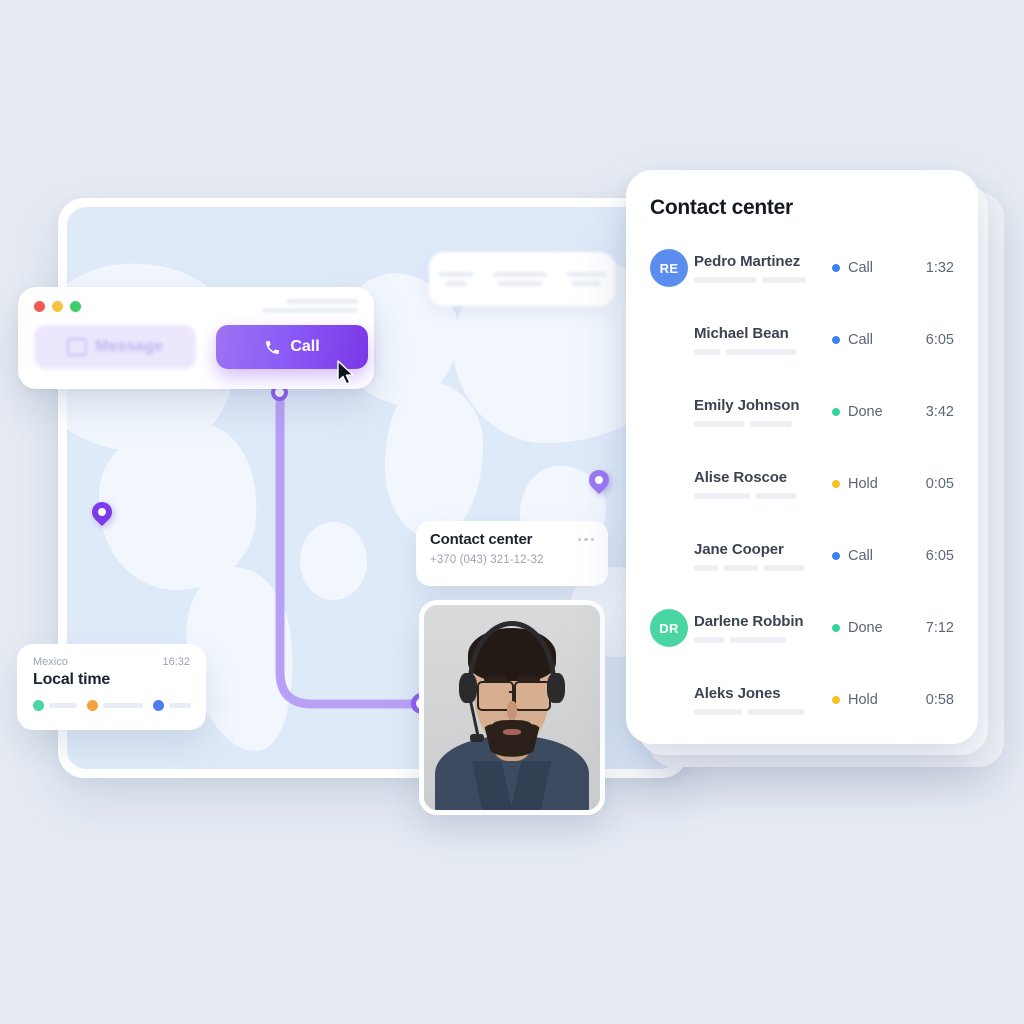 The width and height of the screenshot is (1024, 1024). What do you see at coordinates (512, 652) in the screenshot?
I see `headset-icon` at bounding box center [512, 652].